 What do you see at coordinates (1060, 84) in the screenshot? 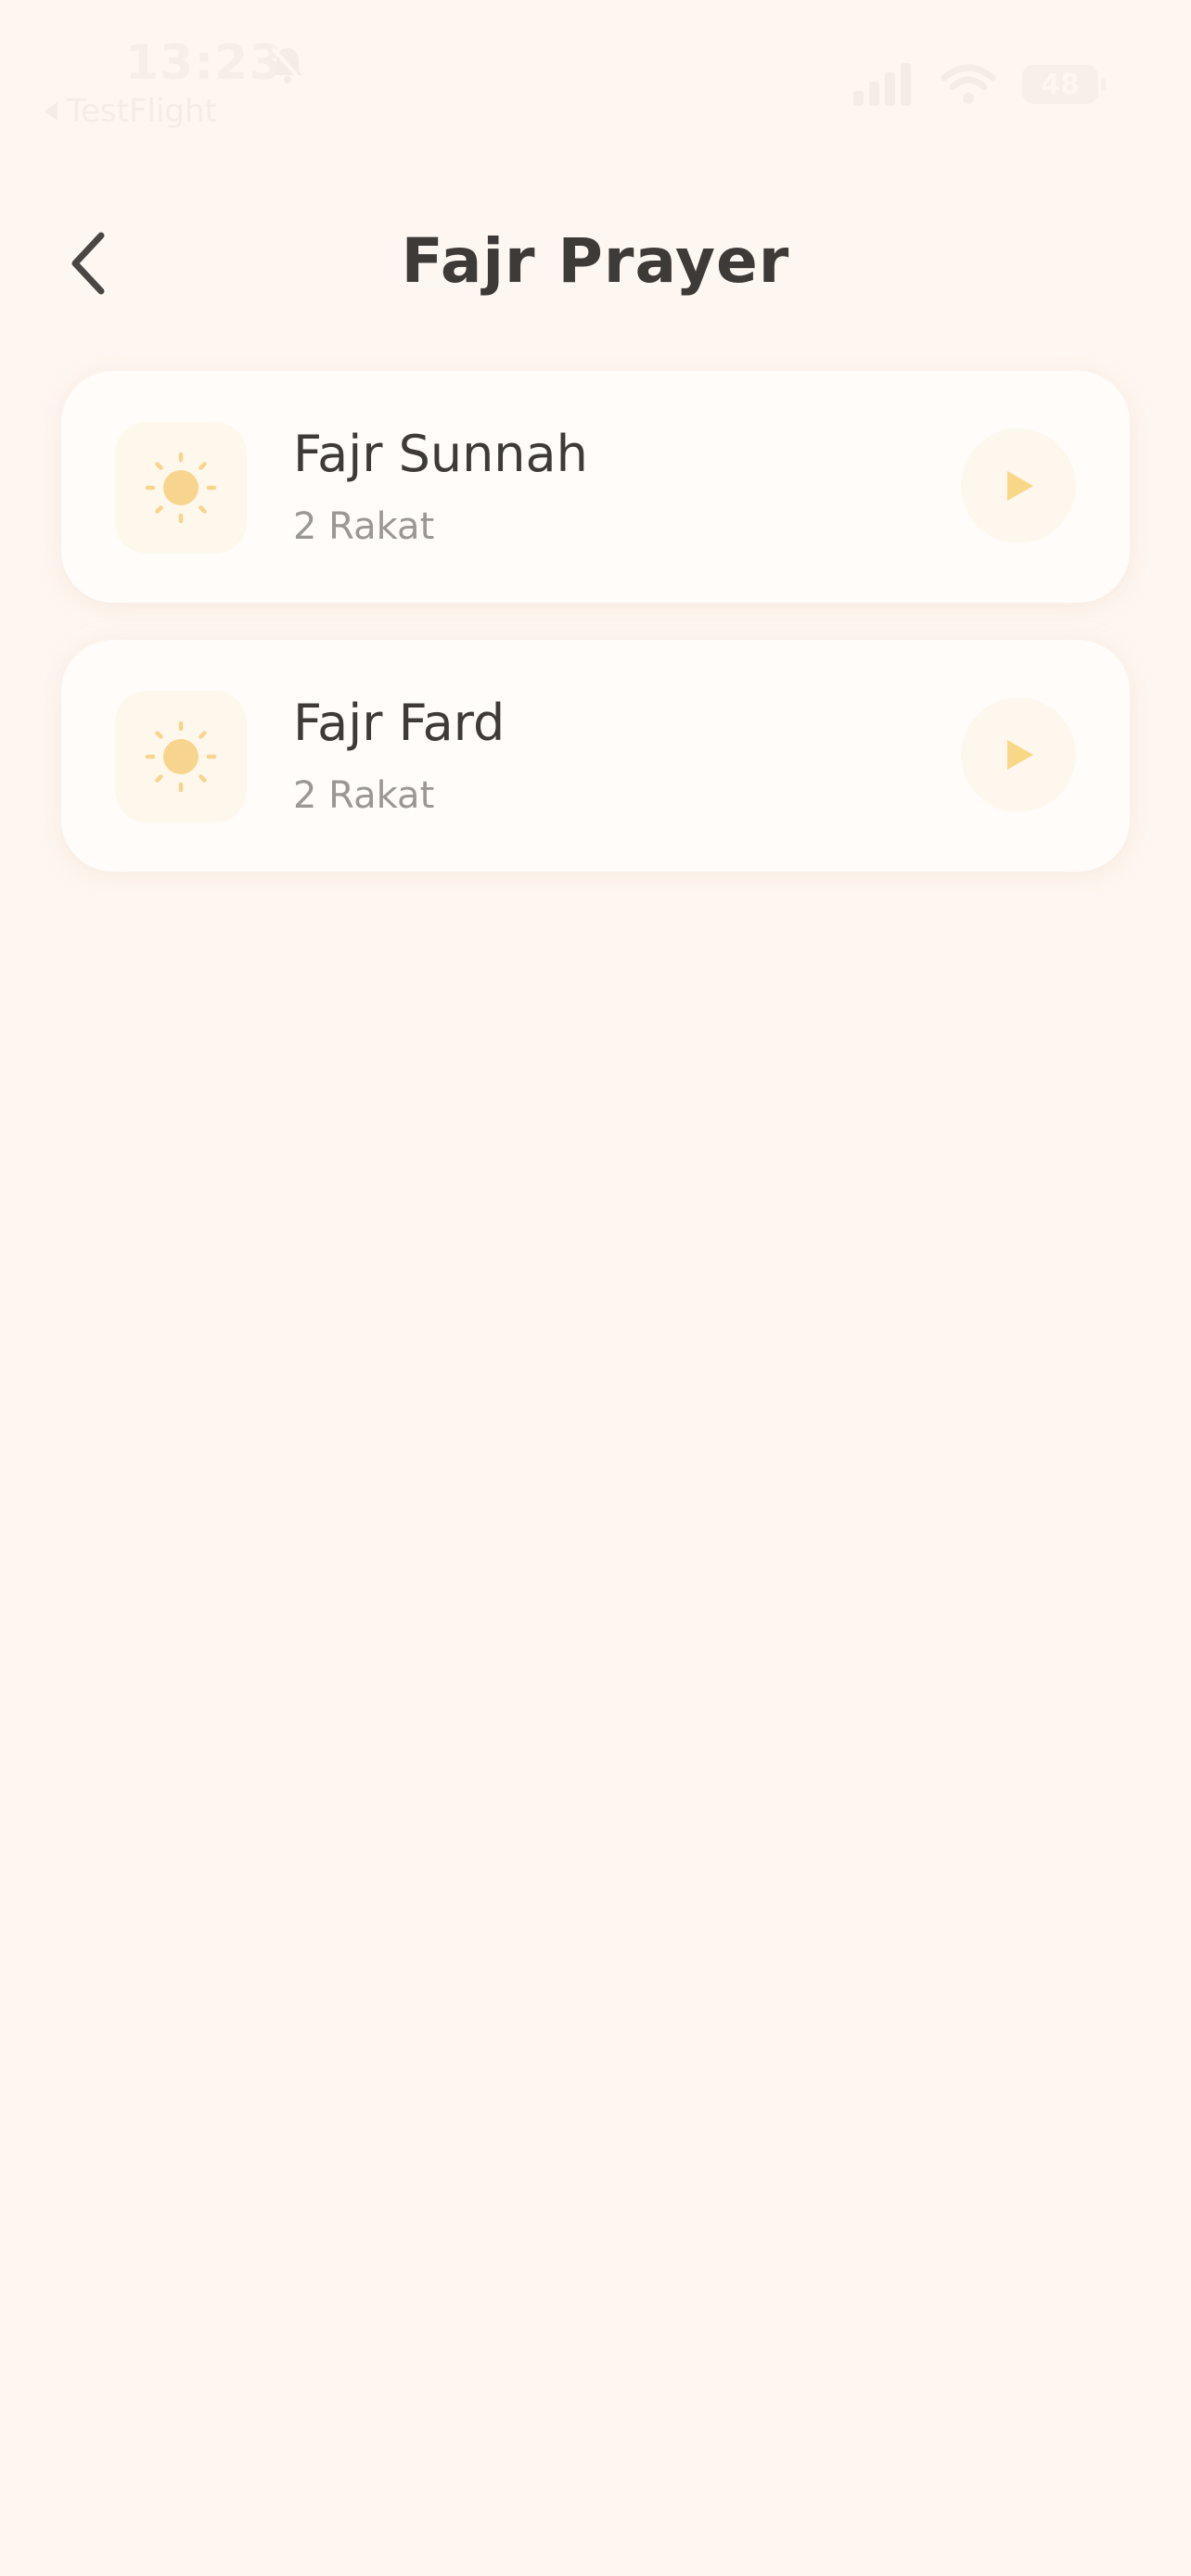
I see `battery-level: 48` at bounding box center [1060, 84].